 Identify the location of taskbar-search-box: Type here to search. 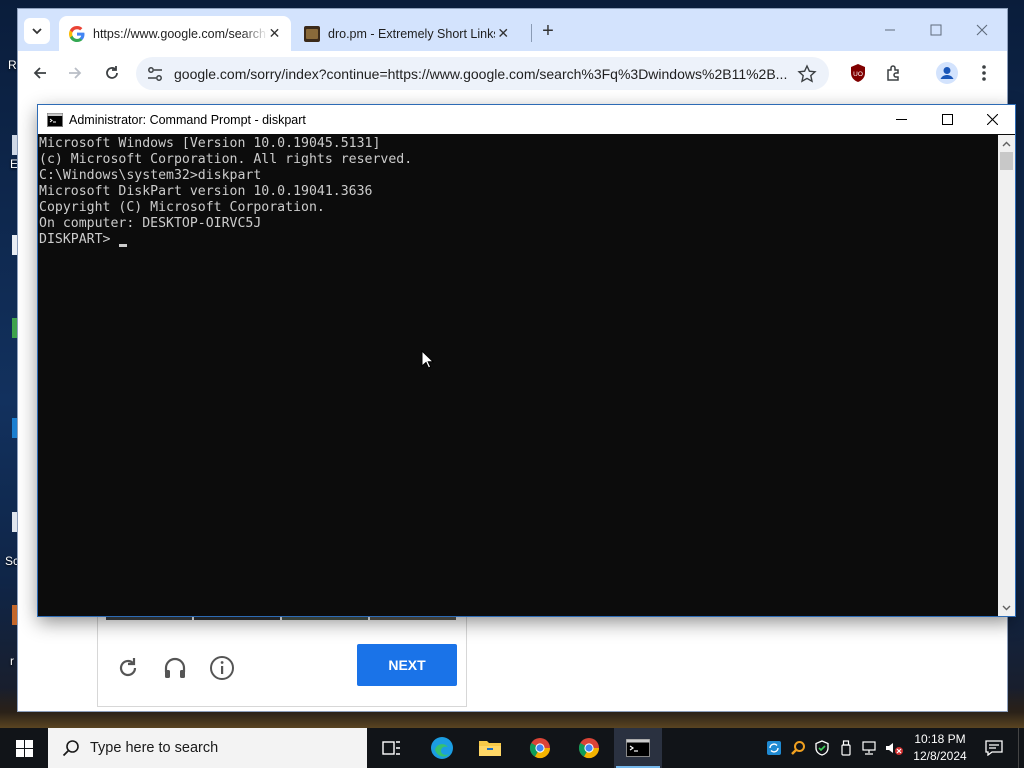
(207, 748).